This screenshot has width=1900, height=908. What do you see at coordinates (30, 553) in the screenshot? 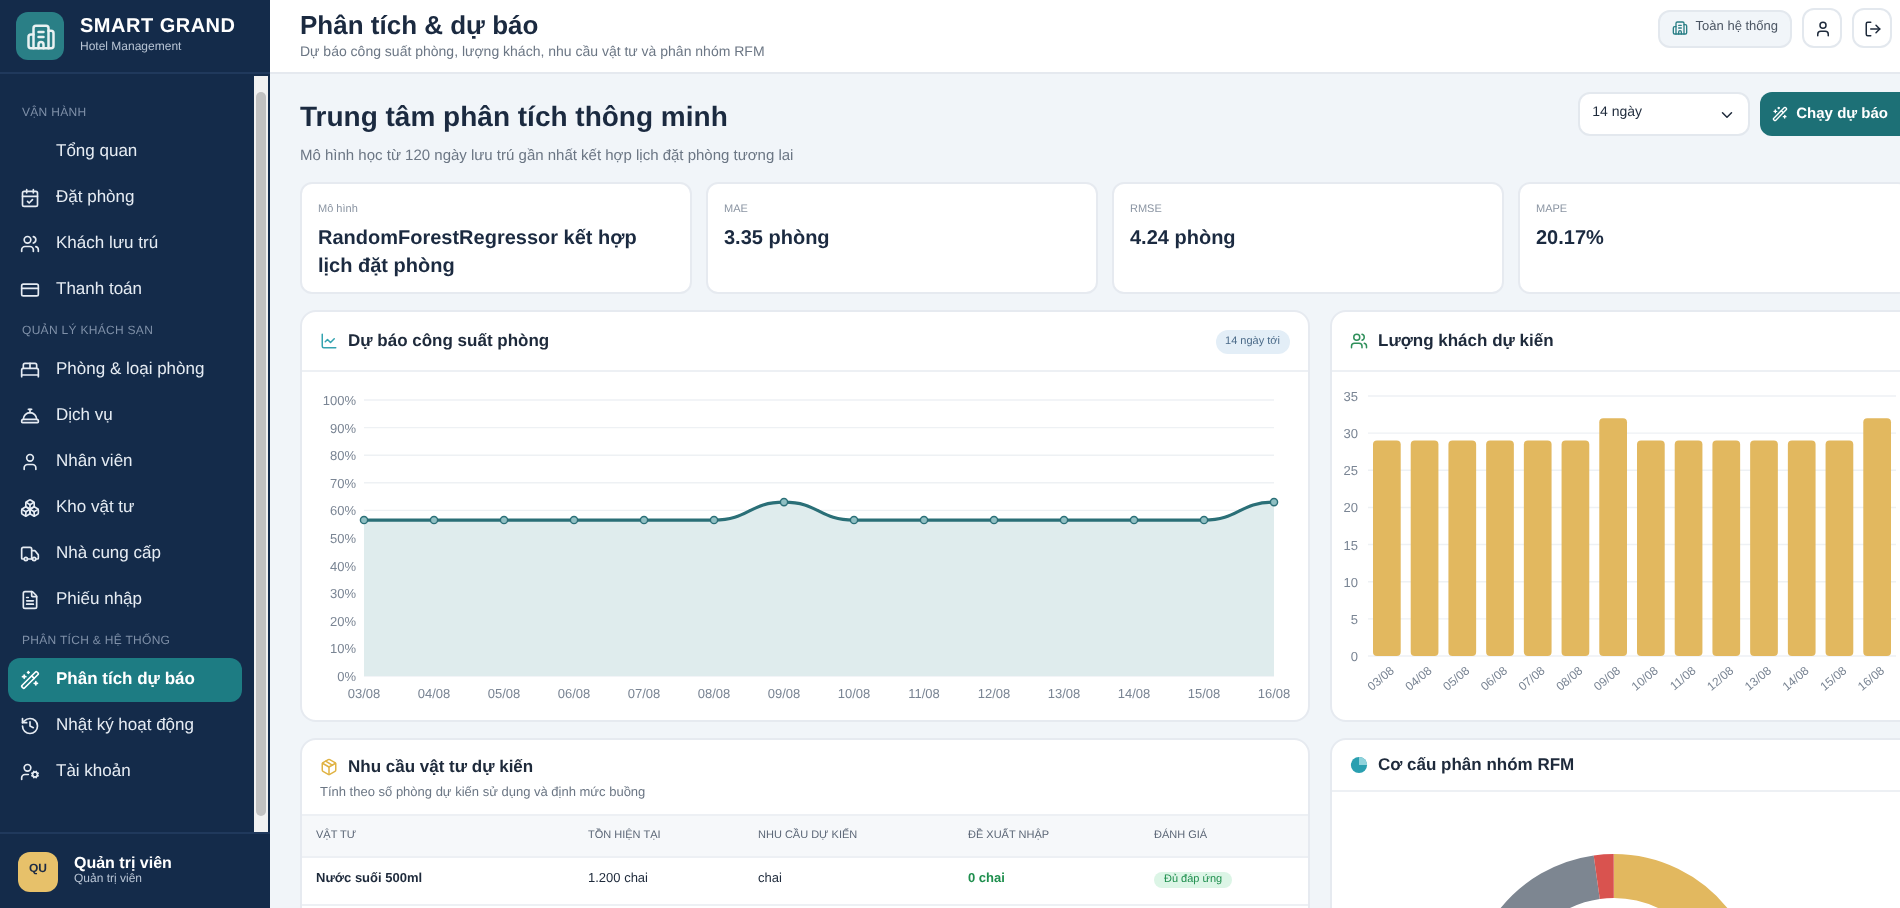
I see `truck-icon` at bounding box center [30, 553].